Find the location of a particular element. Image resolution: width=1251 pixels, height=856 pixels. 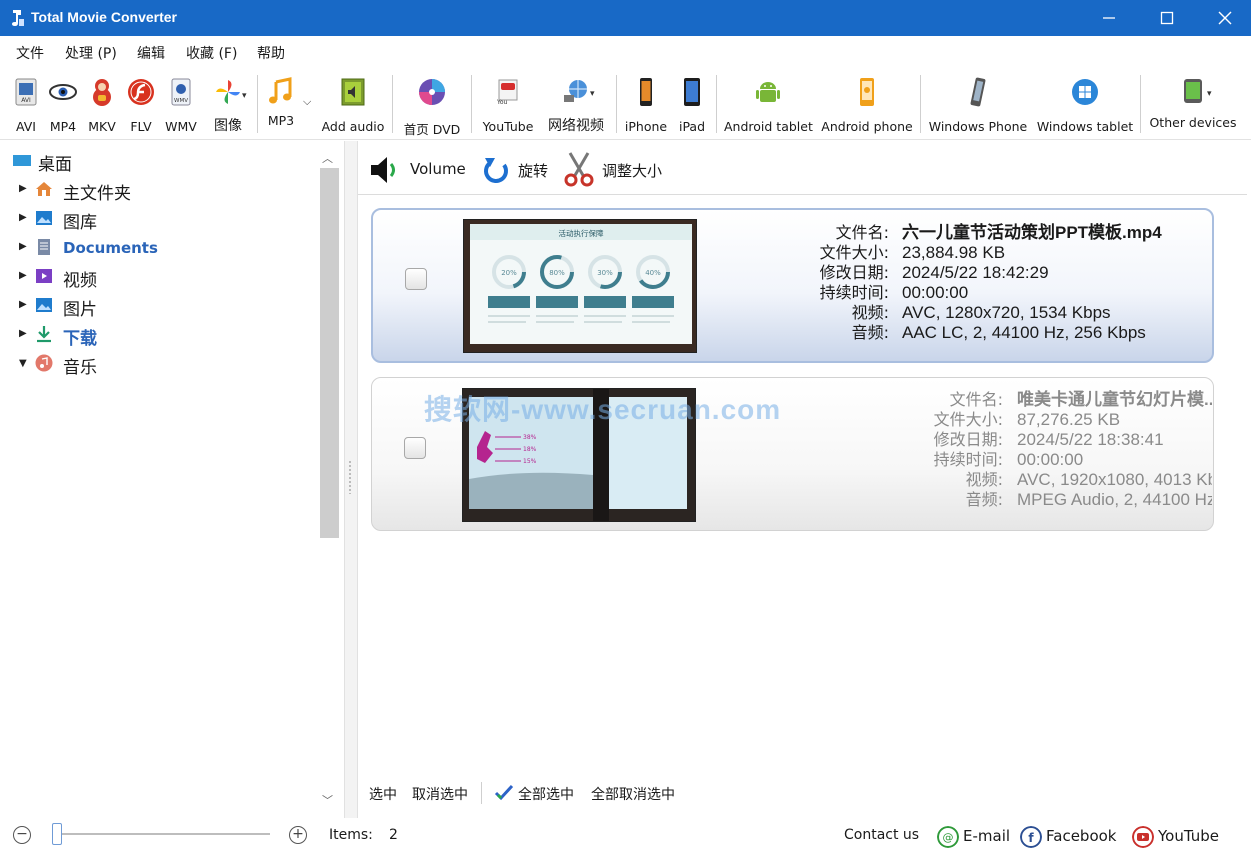

tree-item-music: ▼ 音乐 is located at coordinates (160, 363).